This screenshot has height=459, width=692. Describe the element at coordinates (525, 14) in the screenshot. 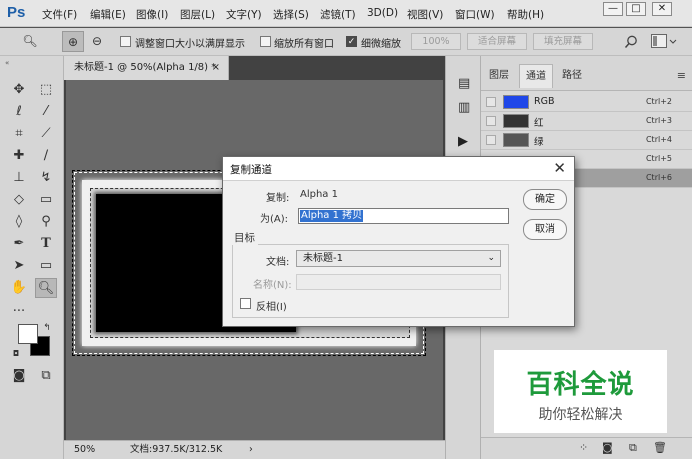

I see `menu-help: 帮助(H)` at that location.